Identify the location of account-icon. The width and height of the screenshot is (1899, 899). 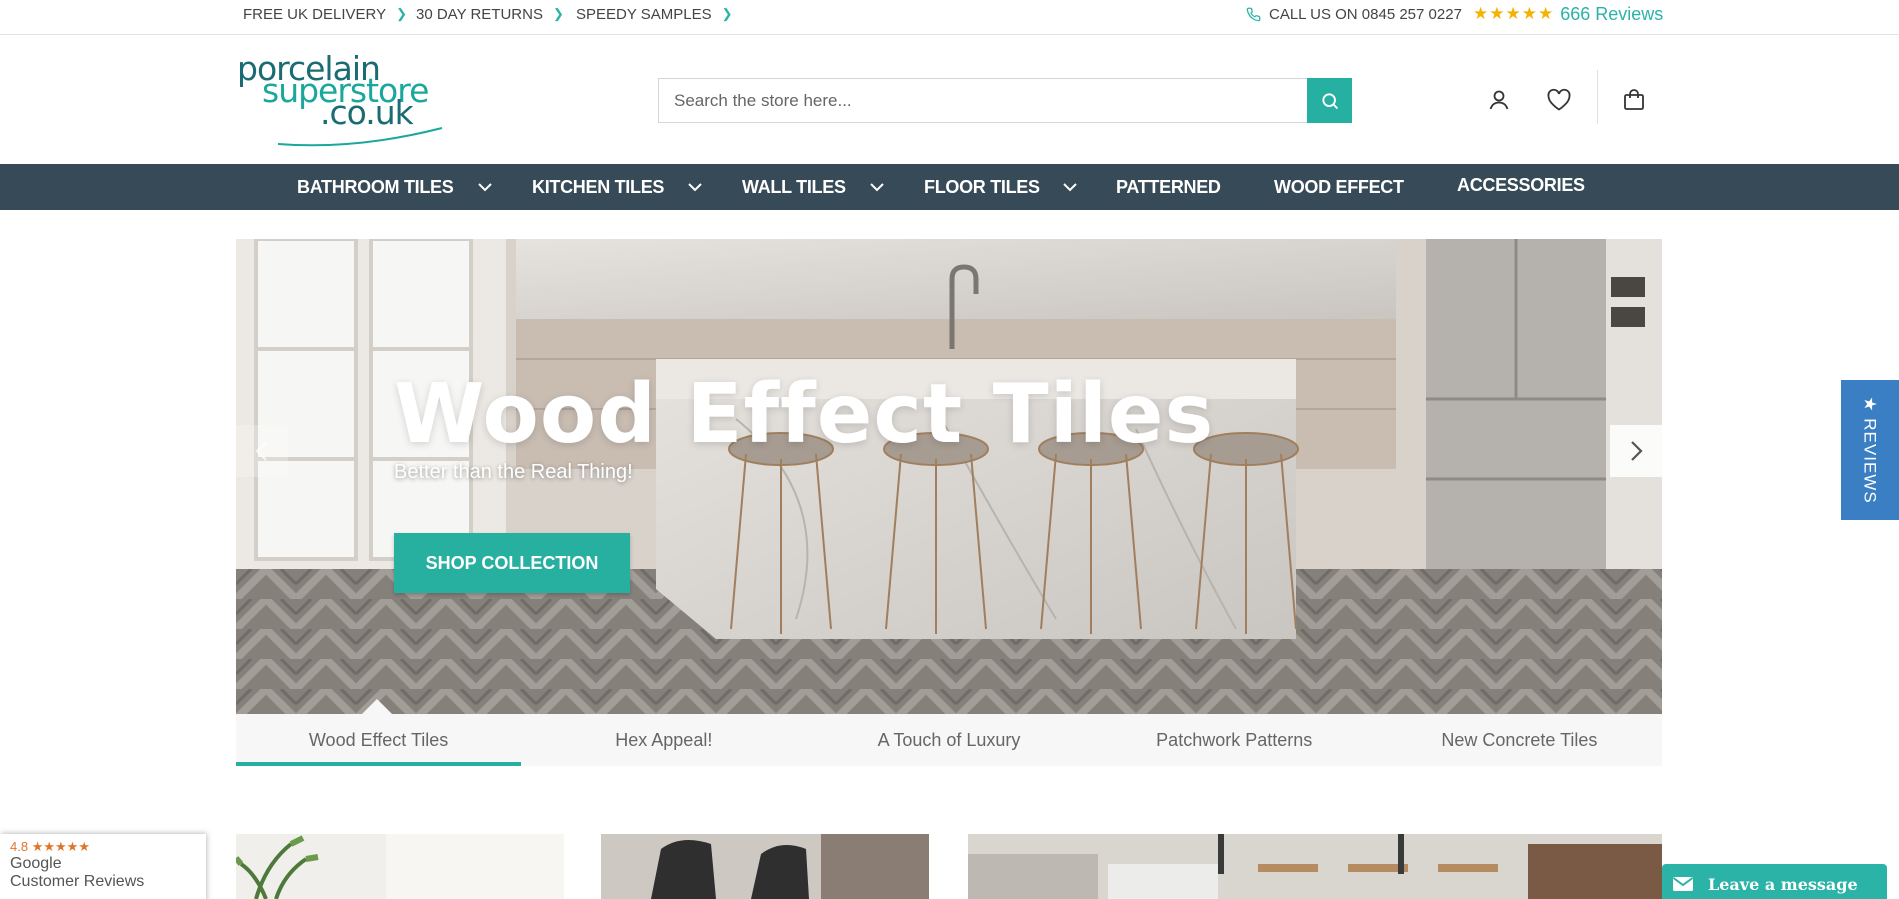
(1499, 100).